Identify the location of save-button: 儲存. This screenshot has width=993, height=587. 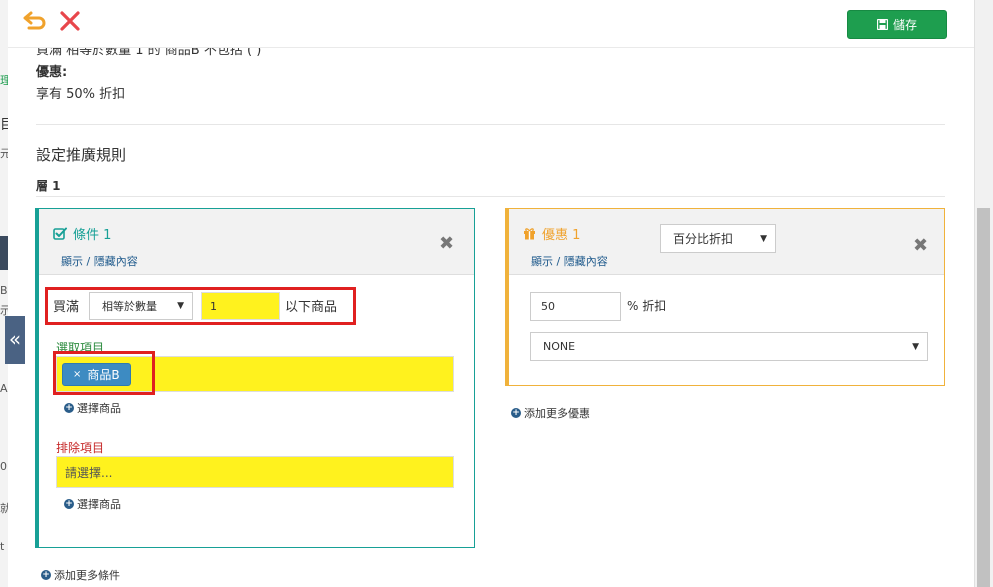
(897, 24).